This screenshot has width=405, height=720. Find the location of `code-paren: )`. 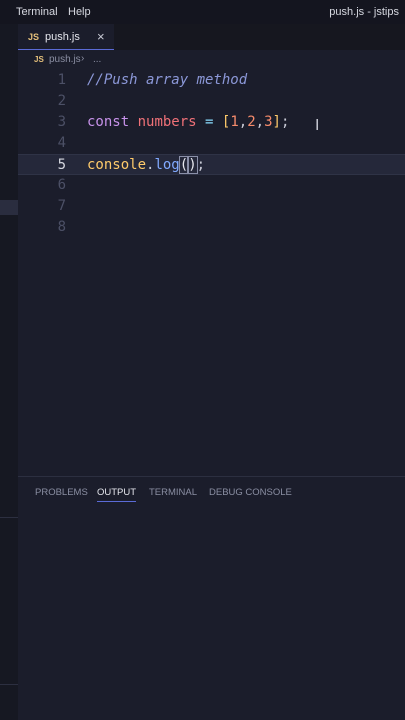

code-paren: ) is located at coordinates (192, 165).